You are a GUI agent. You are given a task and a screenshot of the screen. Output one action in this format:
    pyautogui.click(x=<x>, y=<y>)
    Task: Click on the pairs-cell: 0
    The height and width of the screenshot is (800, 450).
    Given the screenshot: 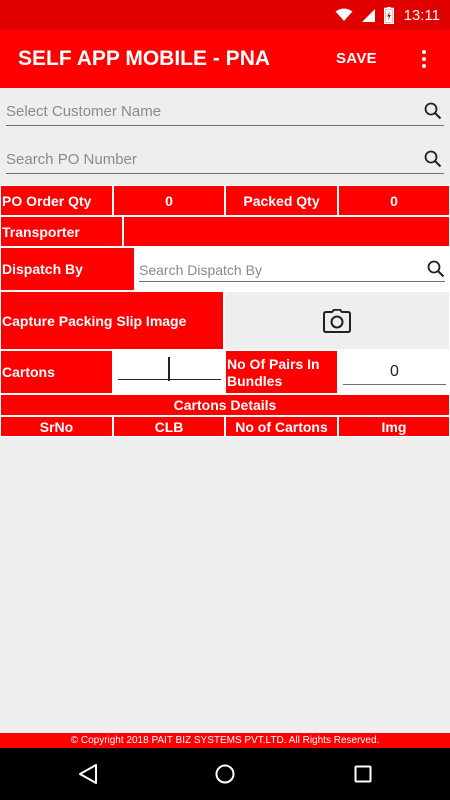 What is the action you would take?
    pyautogui.click(x=394, y=372)
    